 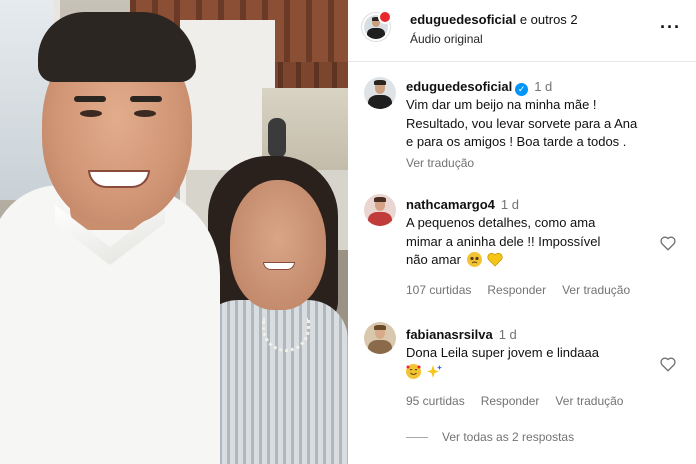 What do you see at coordinates (433, 259) in the screenshot?
I see `comment-line: não amar` at bounding box center [433, 259].